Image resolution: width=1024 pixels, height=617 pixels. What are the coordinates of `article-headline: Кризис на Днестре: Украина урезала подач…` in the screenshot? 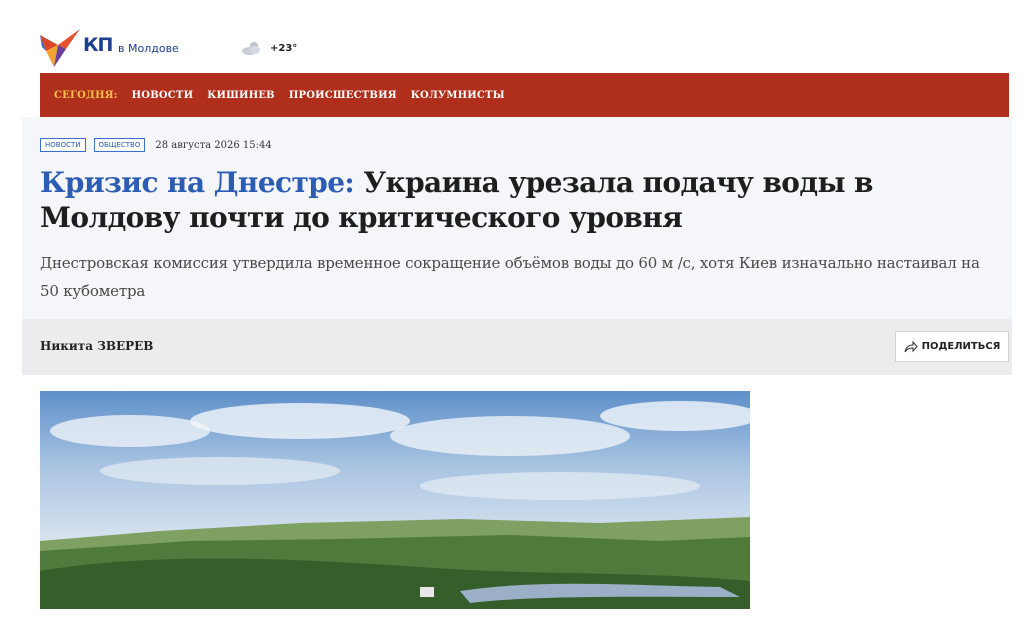 It's located at (520, 200).